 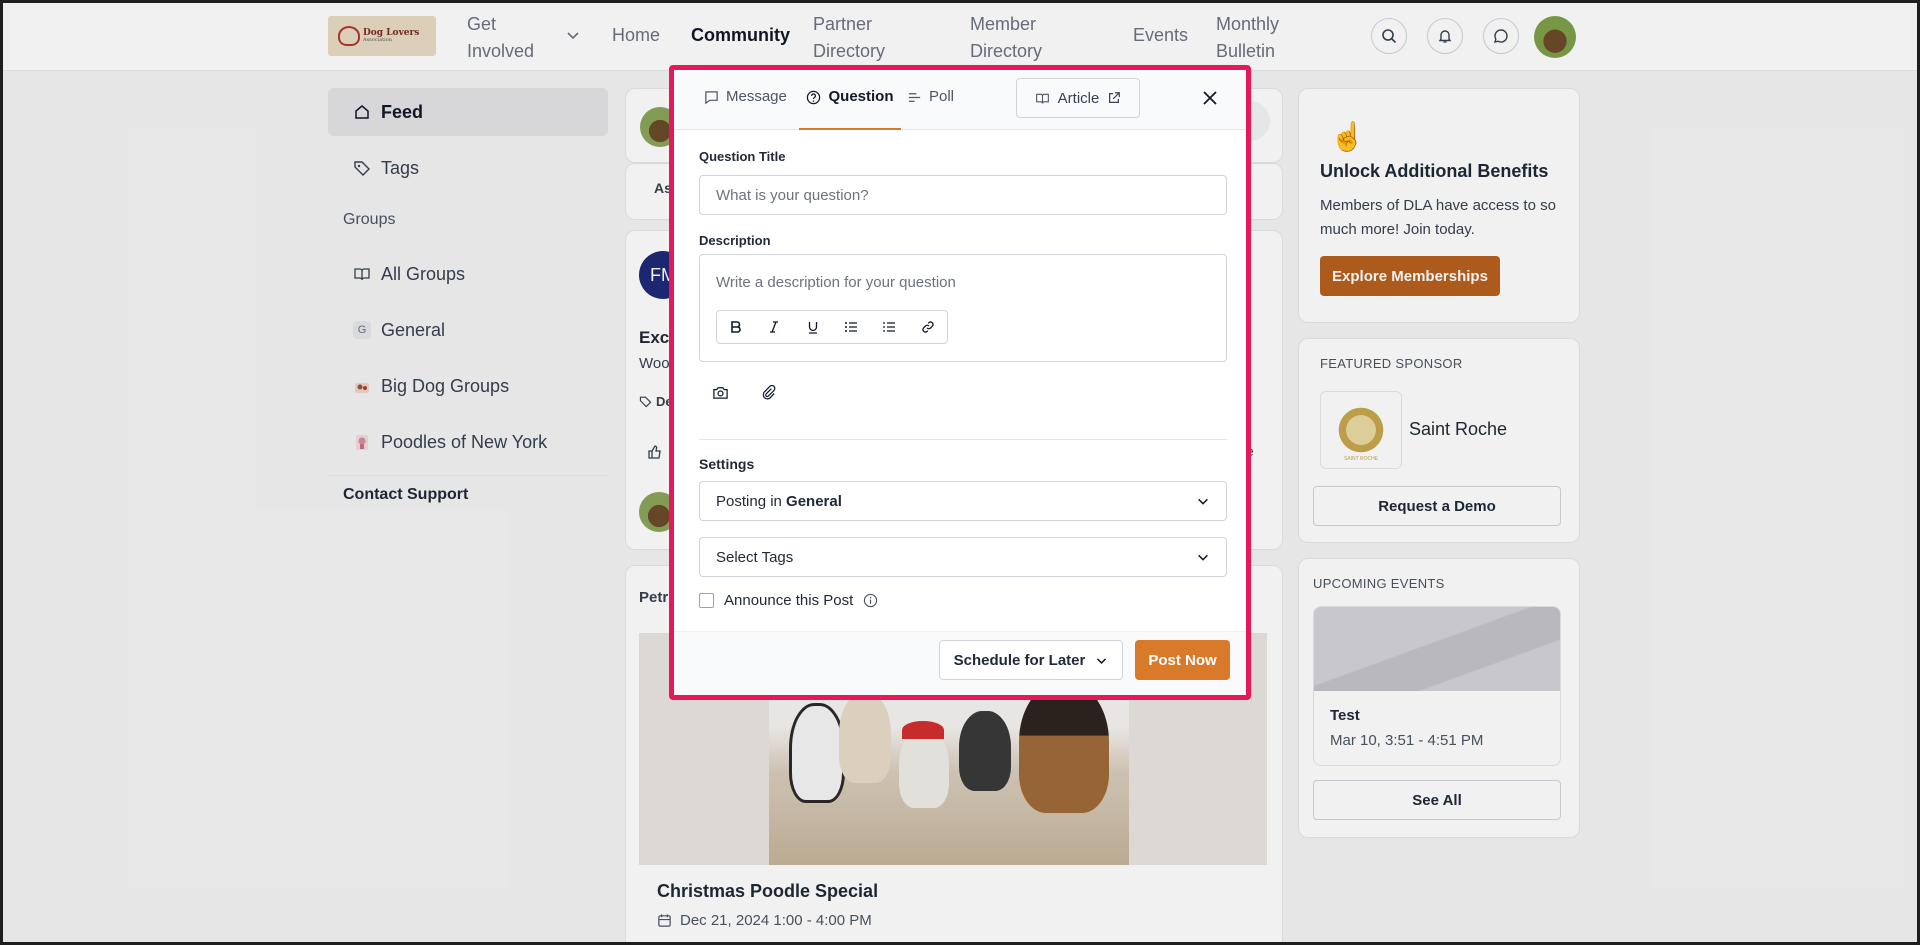 I want to click on rich-text-toolbar, so click(x=832, y=327).